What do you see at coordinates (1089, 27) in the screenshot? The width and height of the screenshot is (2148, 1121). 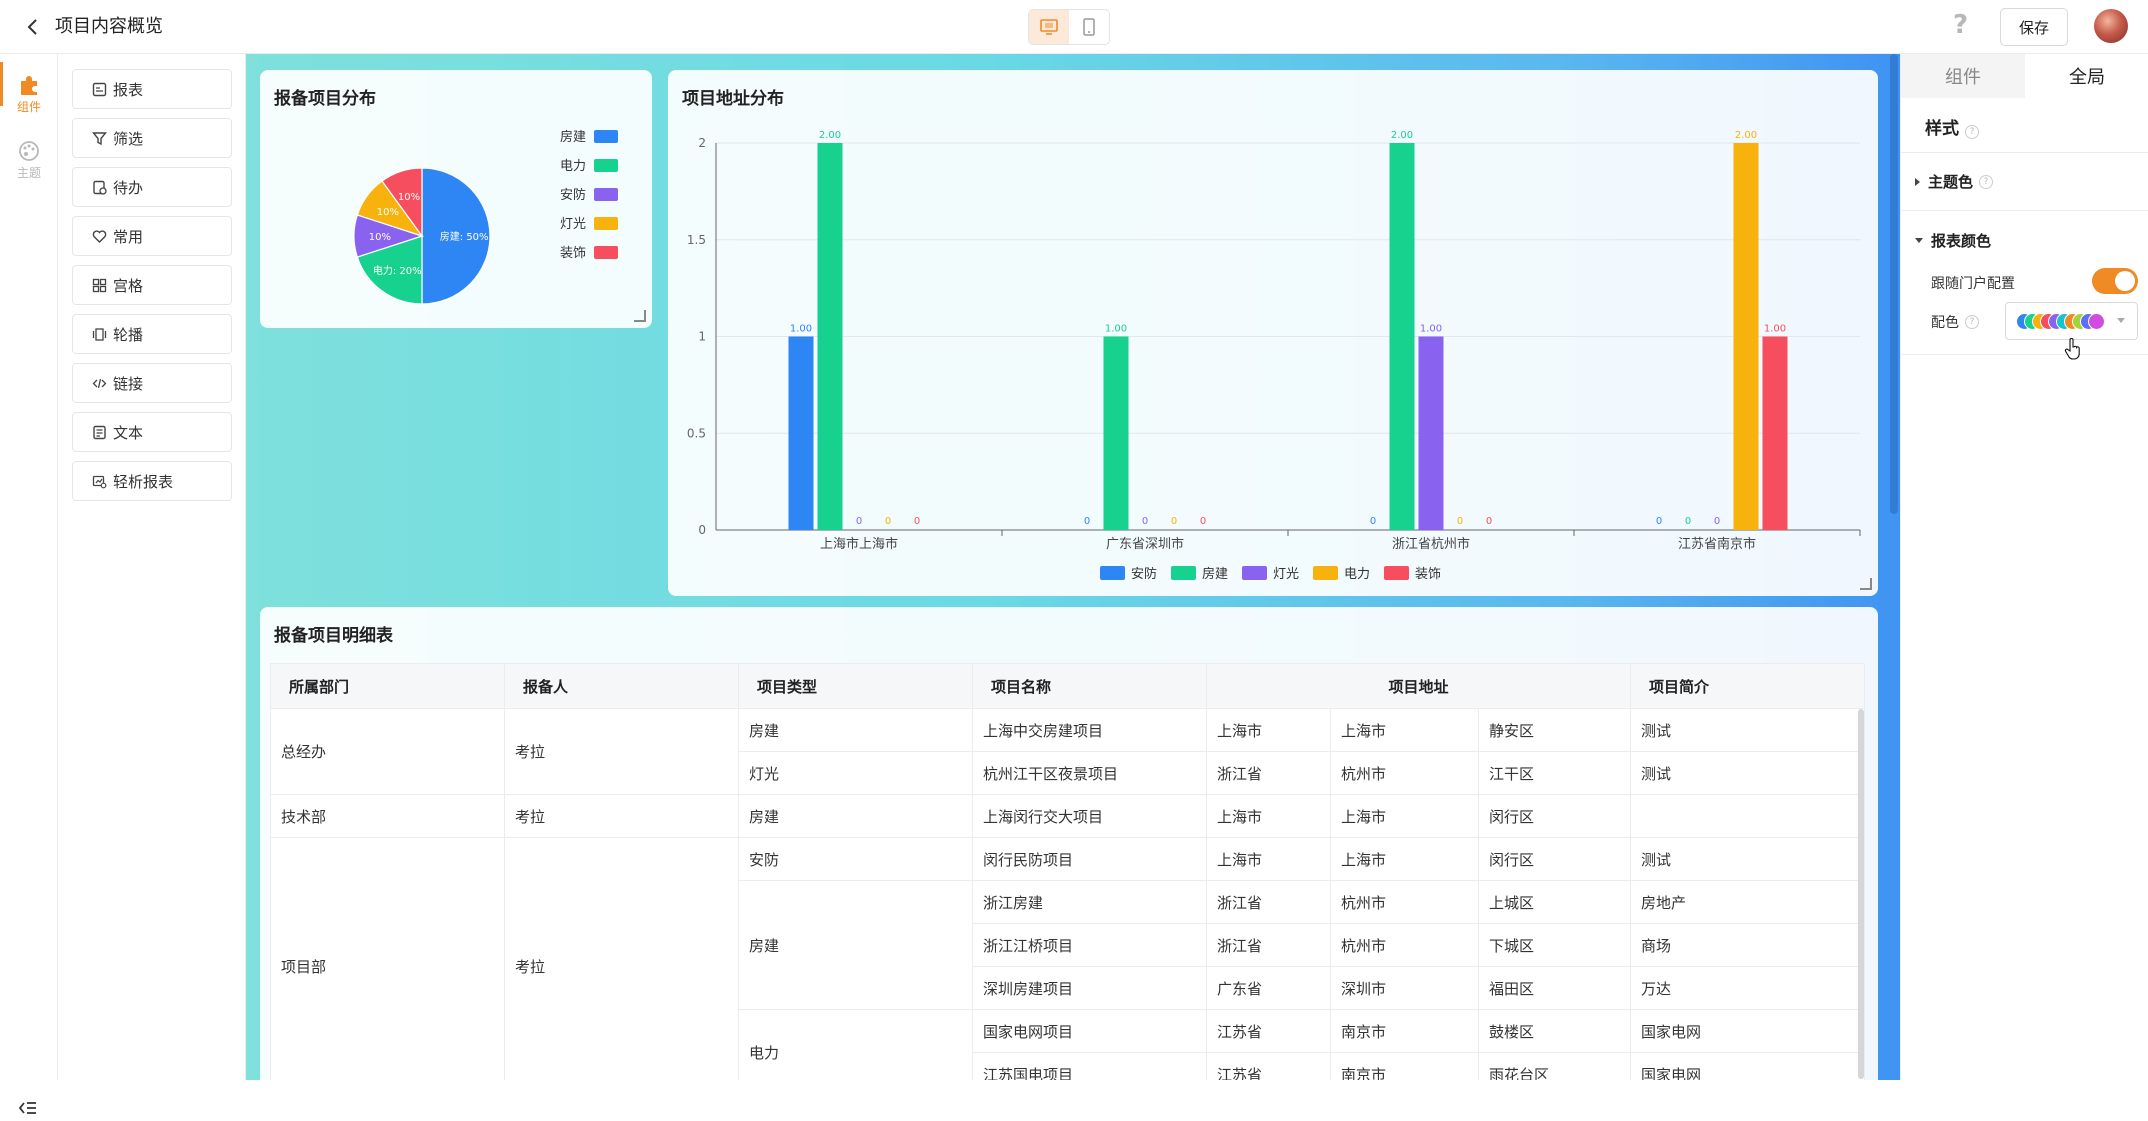 I see `mobile-view-button` at bounding box center [1089, 27].